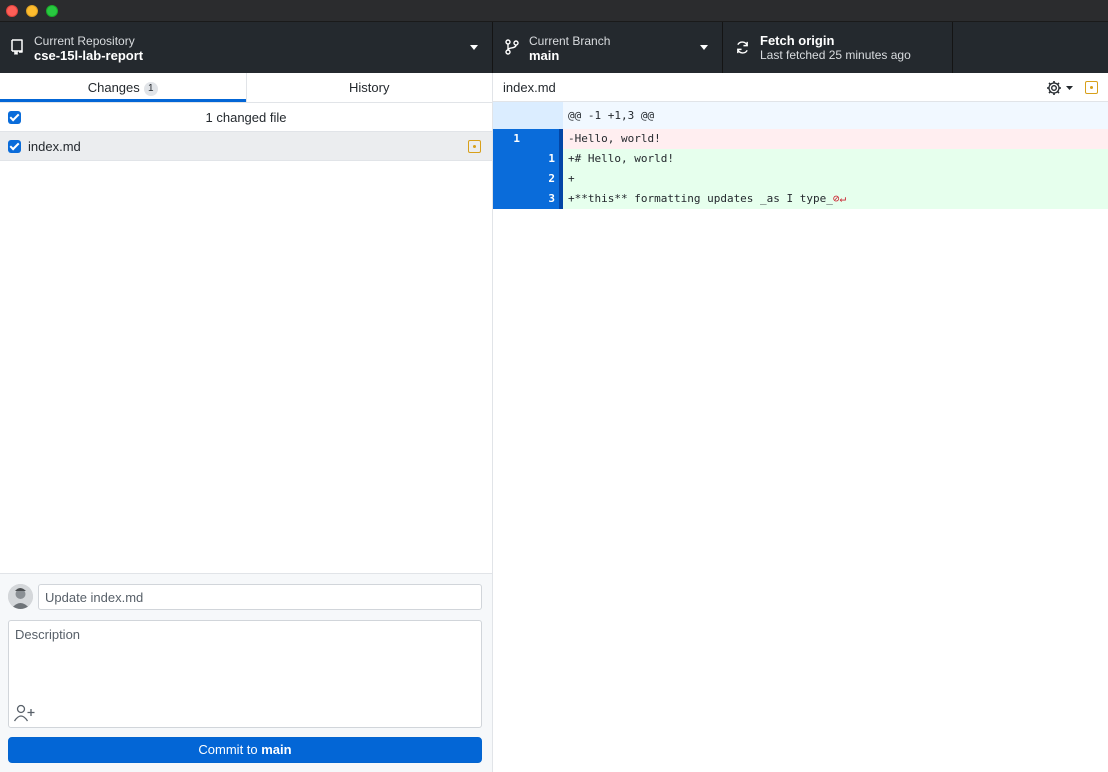 This screenshot has width=1108, height=772. I want to click on line-number-old: 1, so click(510, 139).